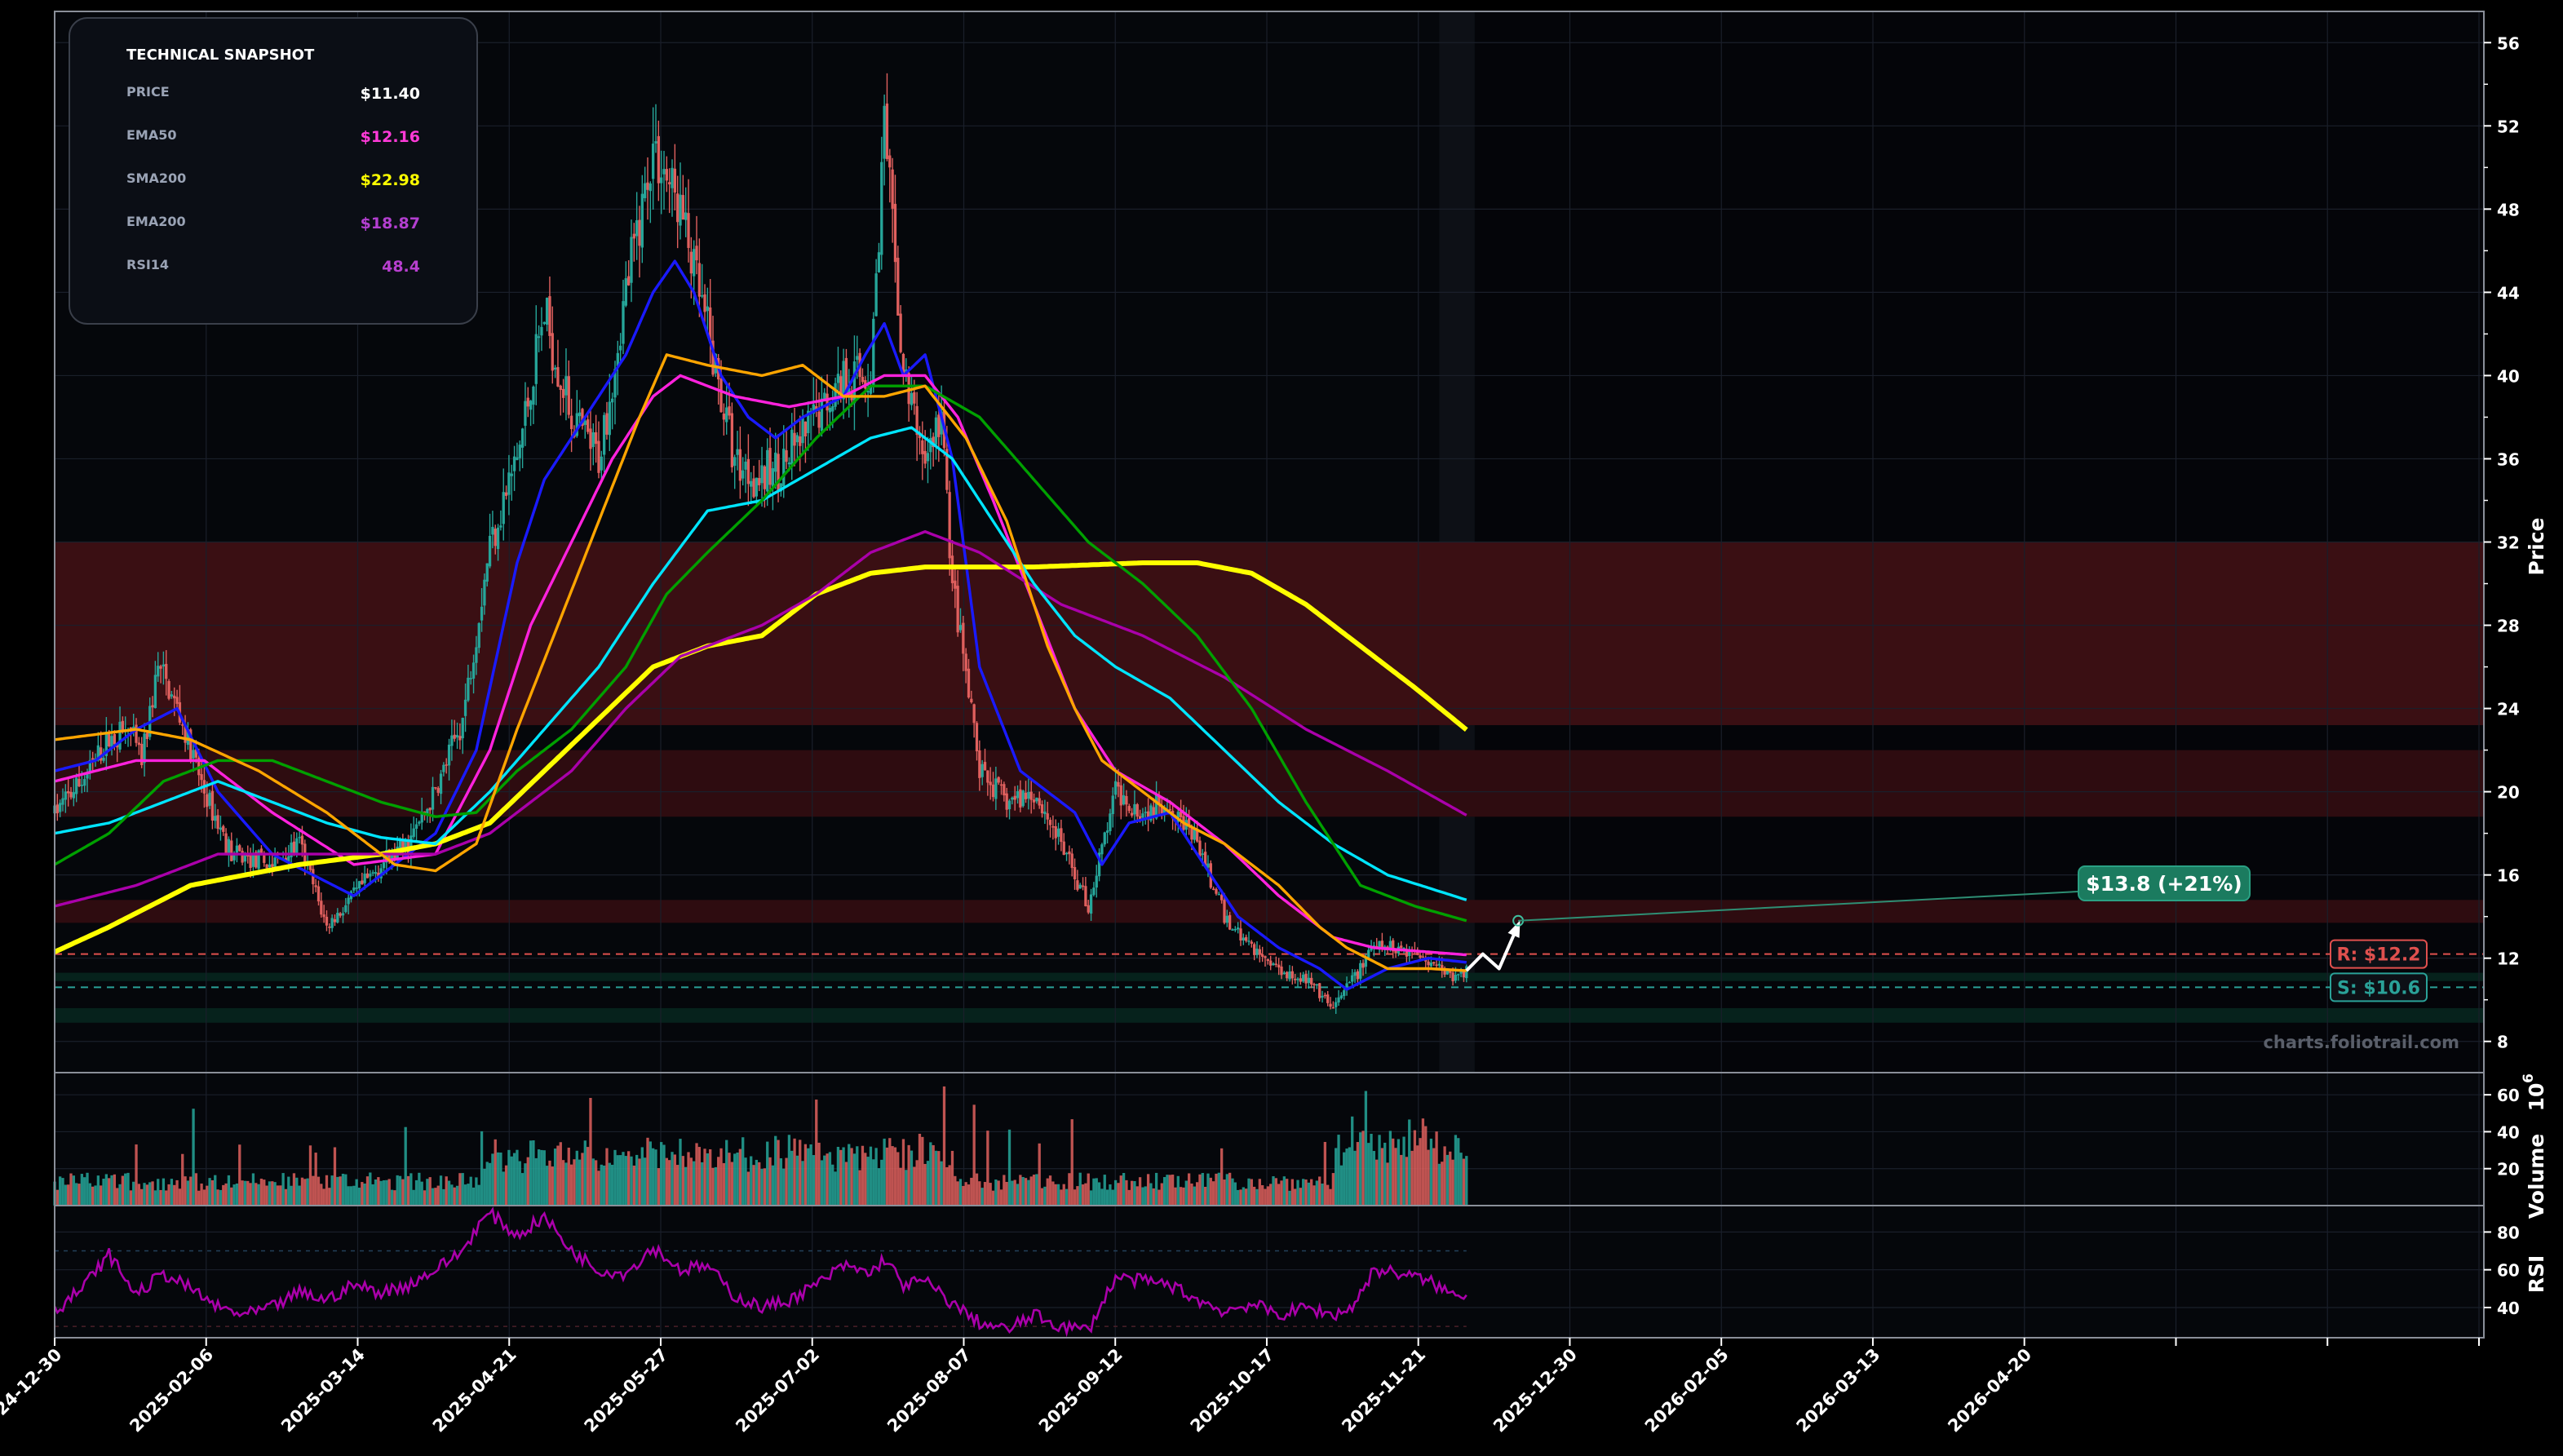 The height and width of the screenshot is (1456, 2563). I want to click on resistance-label: R: $12.2, so click(2379, 955).